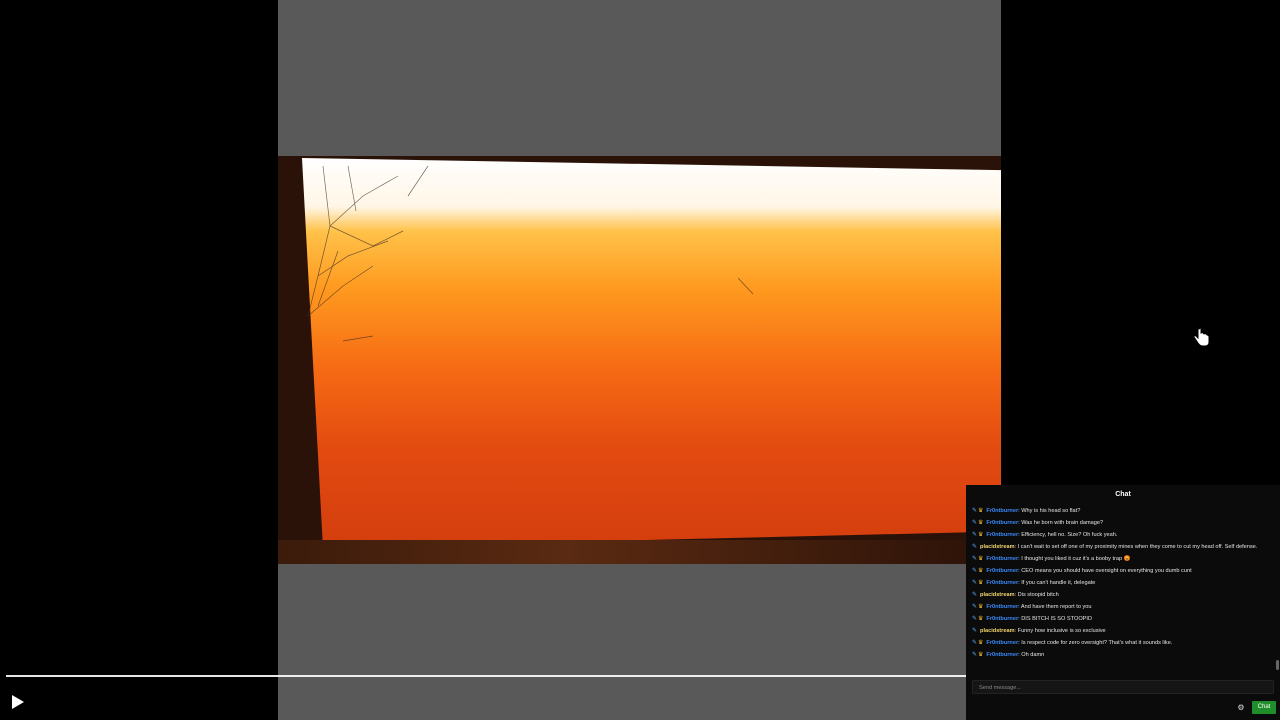  Describe the element at coordinates (1123, 494) in the screenshot. I see `chat-title: Chat` at that location.